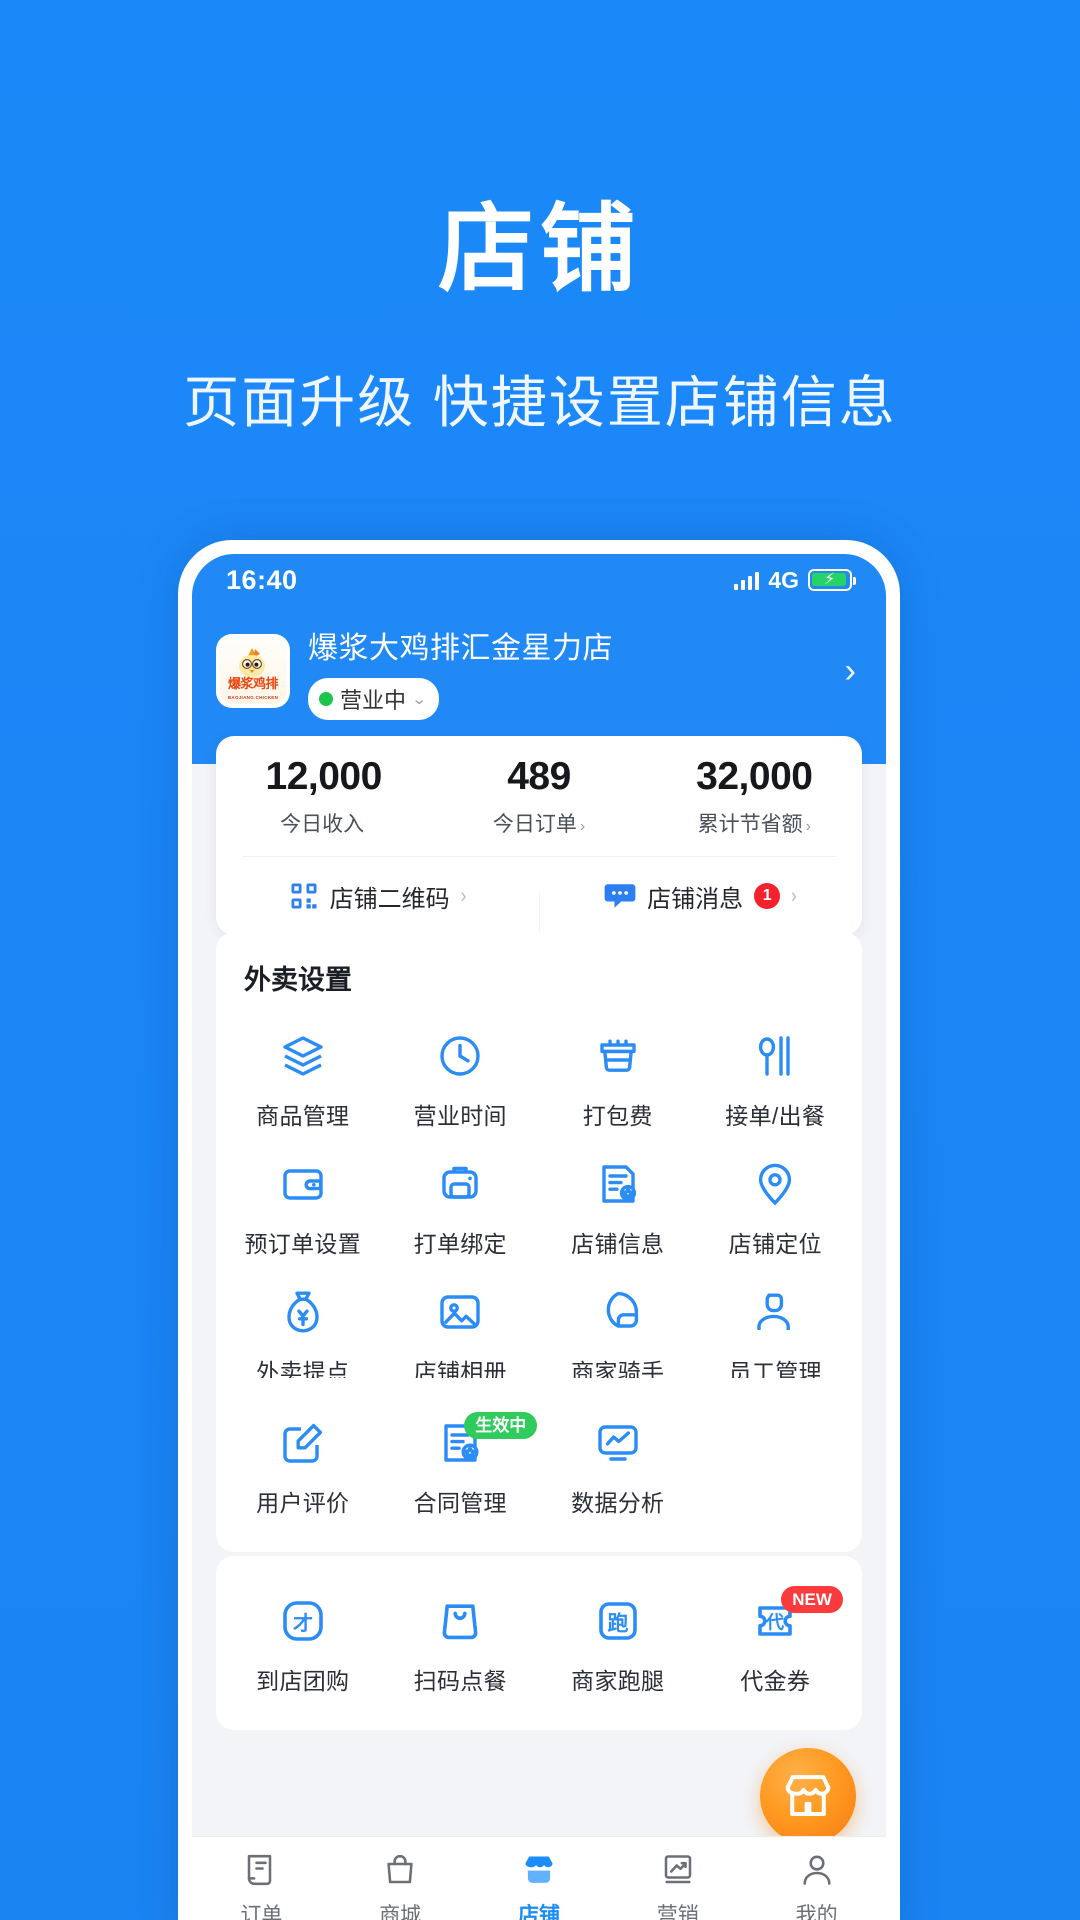  I want to click on money-bag-icon, so click(303, 1312).